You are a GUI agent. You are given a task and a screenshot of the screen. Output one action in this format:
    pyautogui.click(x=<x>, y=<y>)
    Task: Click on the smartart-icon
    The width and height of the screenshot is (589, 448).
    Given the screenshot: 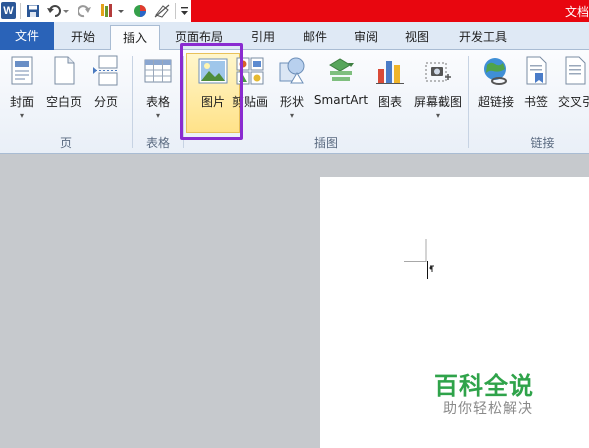 What is the action you would take?
    pyautogui.click(x=341, y=69)
    